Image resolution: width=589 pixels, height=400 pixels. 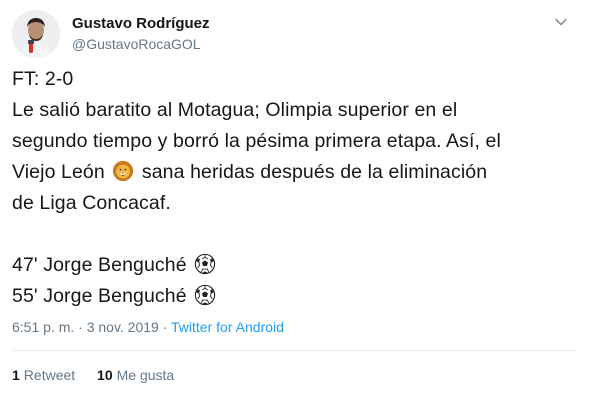 I want to click on tweet-line: de Liga Concacaf., so click(x=91, y=203).